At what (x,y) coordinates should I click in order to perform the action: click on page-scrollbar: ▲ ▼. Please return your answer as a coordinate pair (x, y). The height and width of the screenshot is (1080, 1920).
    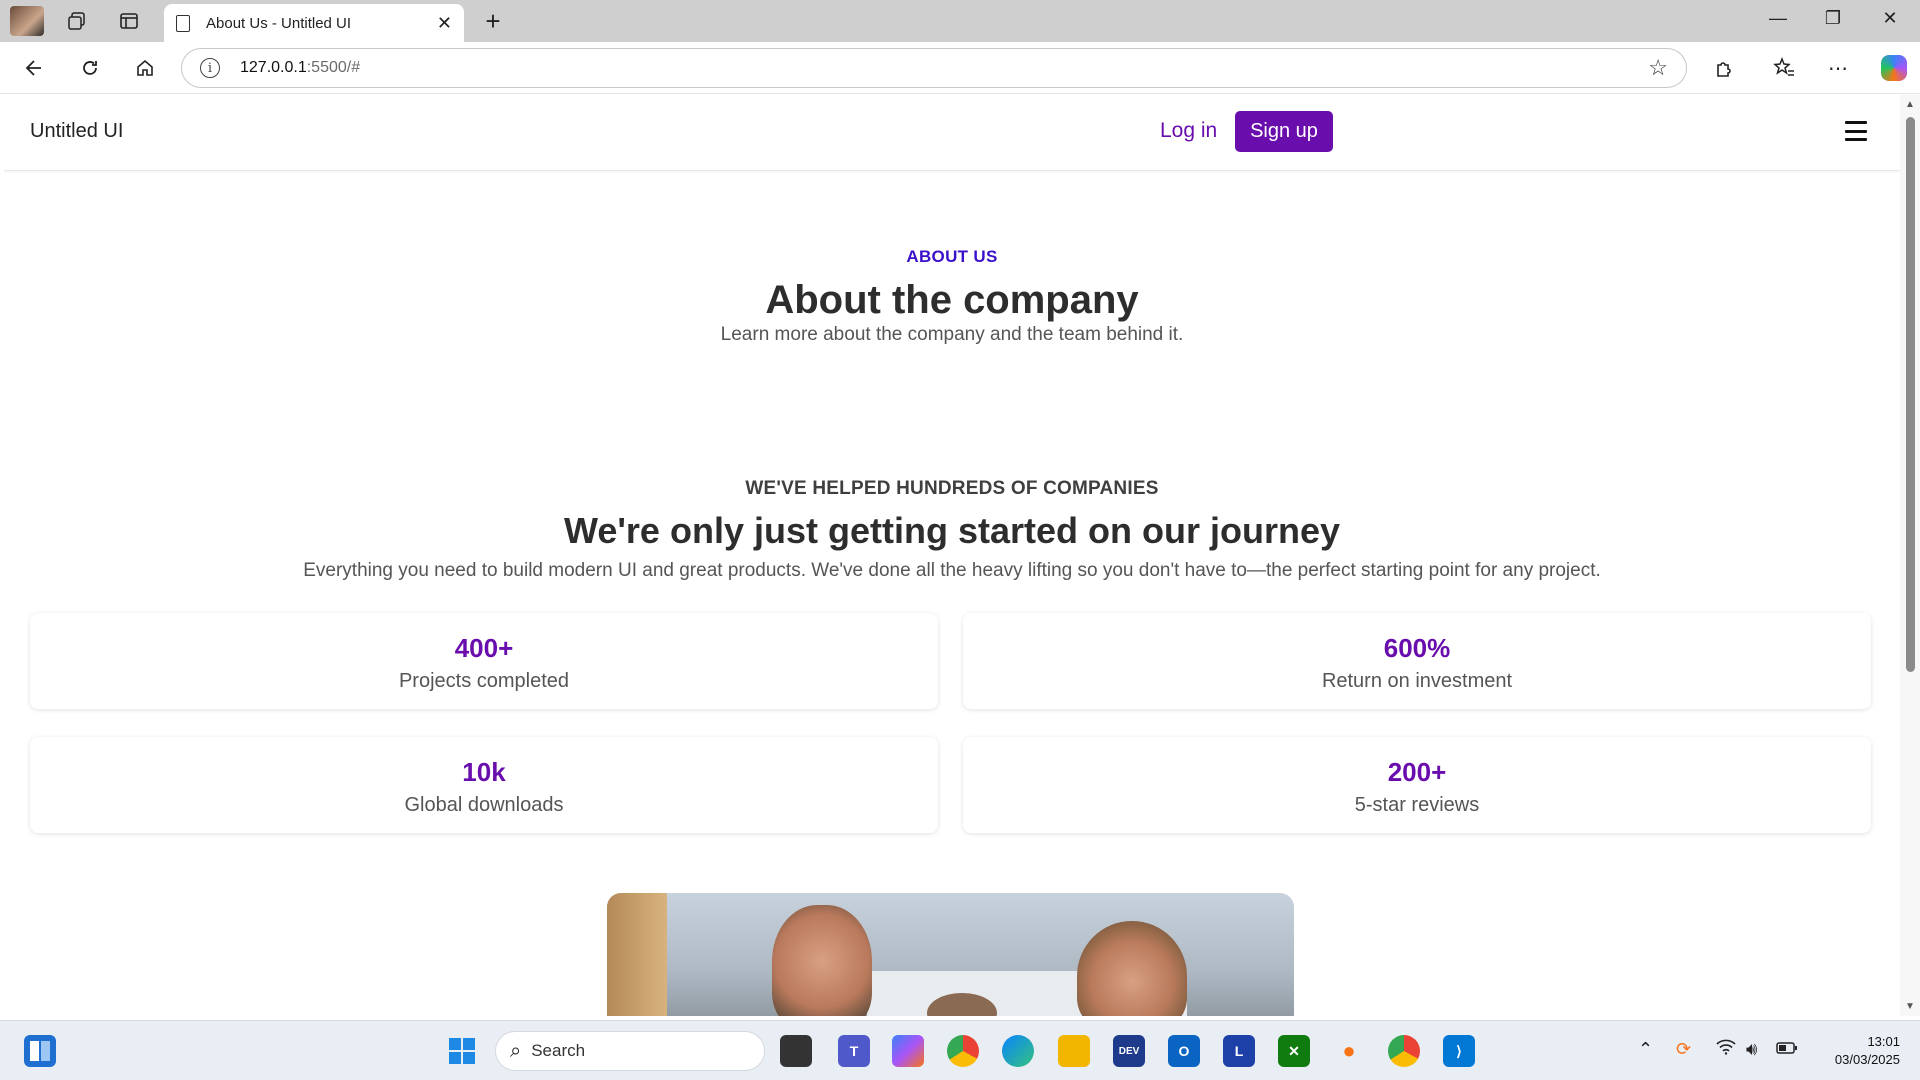
    Looking at the image, I should click on (1910, 555).